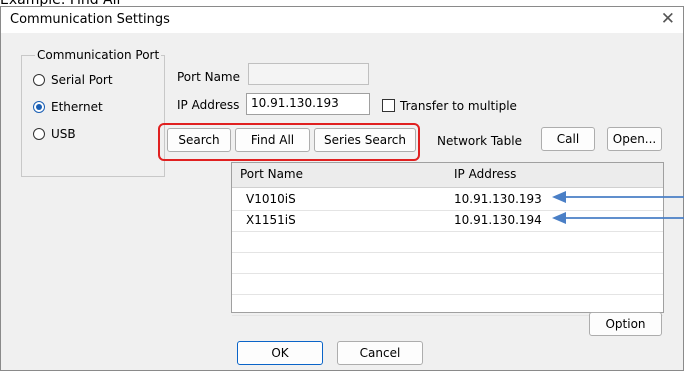 The height and width of the screenshot is (371, 684). Describe the element at coordinates (447, 175) in the screenshot. I see `table-header: Port Name IP Address` at that location.